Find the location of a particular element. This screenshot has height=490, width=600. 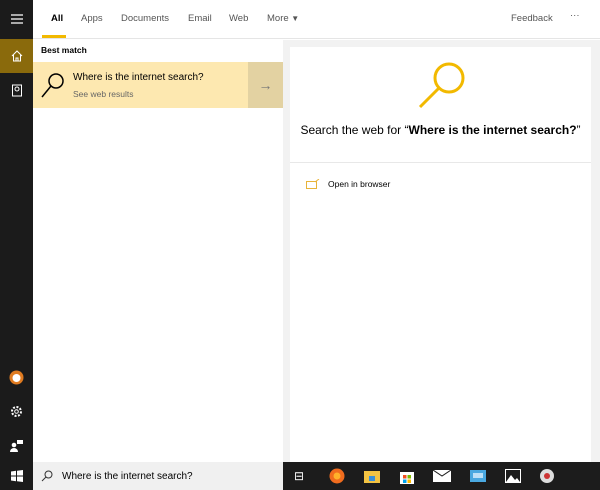

taskbar-search-box: Where is the internet search? is located at coordinates (158, 476).